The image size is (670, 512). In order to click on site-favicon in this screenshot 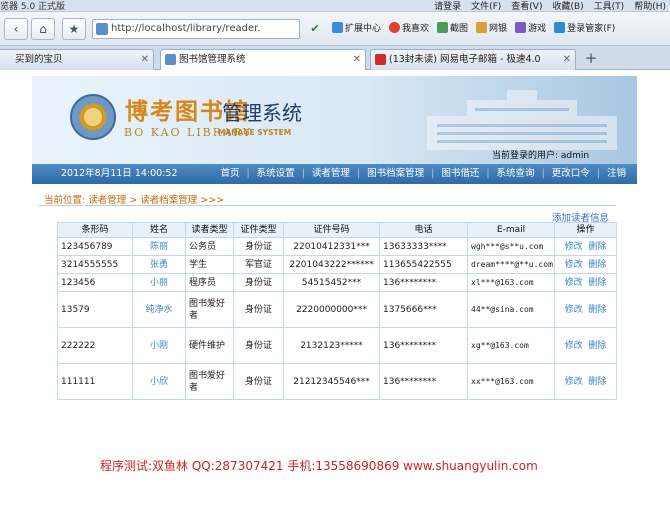, I will do `click(102, 29)`.